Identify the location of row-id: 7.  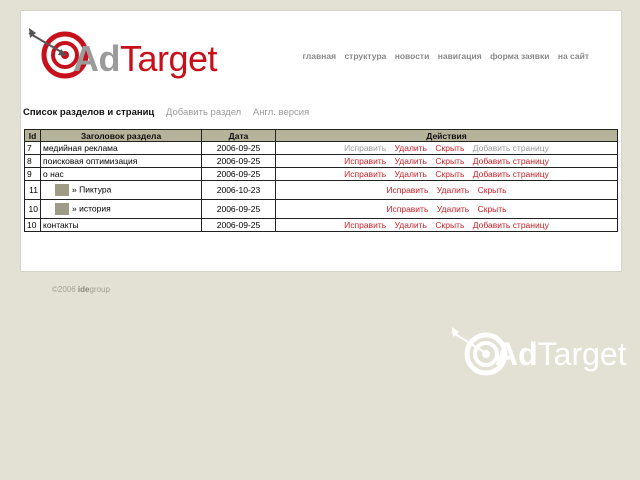
(32, 148).